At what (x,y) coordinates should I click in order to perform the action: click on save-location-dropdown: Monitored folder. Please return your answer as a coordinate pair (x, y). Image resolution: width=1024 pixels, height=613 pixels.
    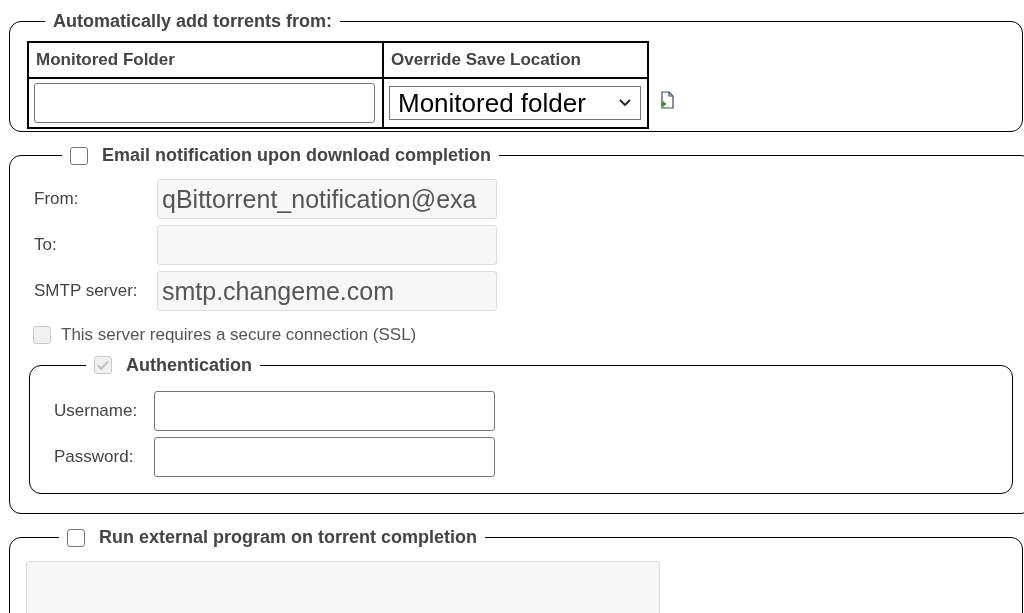
    Looking at the image, I should click on (515, 103).